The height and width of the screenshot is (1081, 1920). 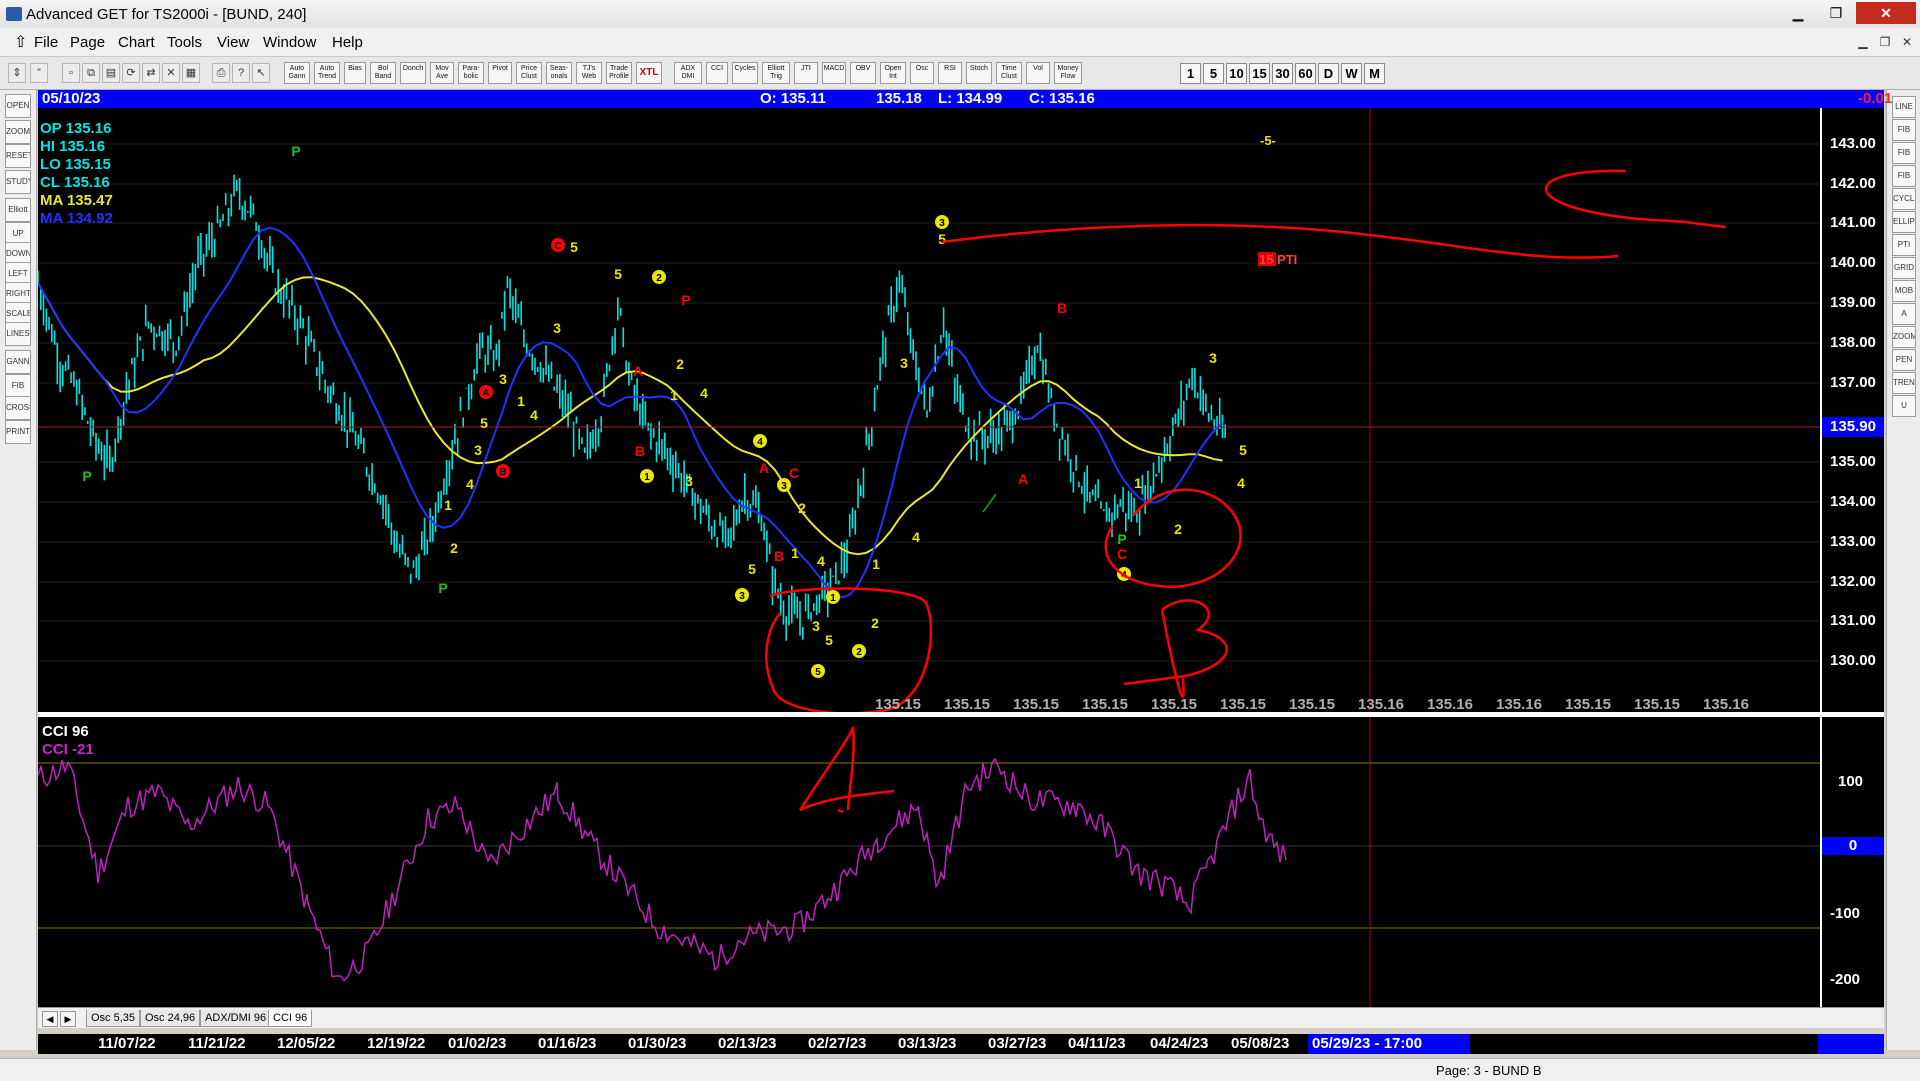 What do you see at coordinates (184, 42) in the screenshot?
I see `menu-tools: Tools` at bounding box center [184, 42].